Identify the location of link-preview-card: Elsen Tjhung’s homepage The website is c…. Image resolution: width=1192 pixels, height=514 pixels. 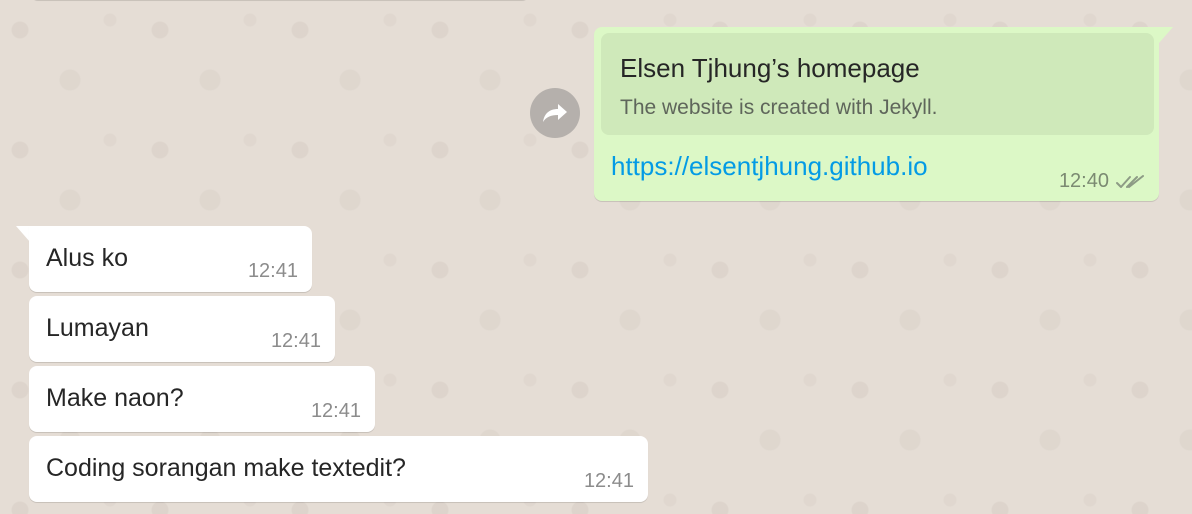
(877, 84).